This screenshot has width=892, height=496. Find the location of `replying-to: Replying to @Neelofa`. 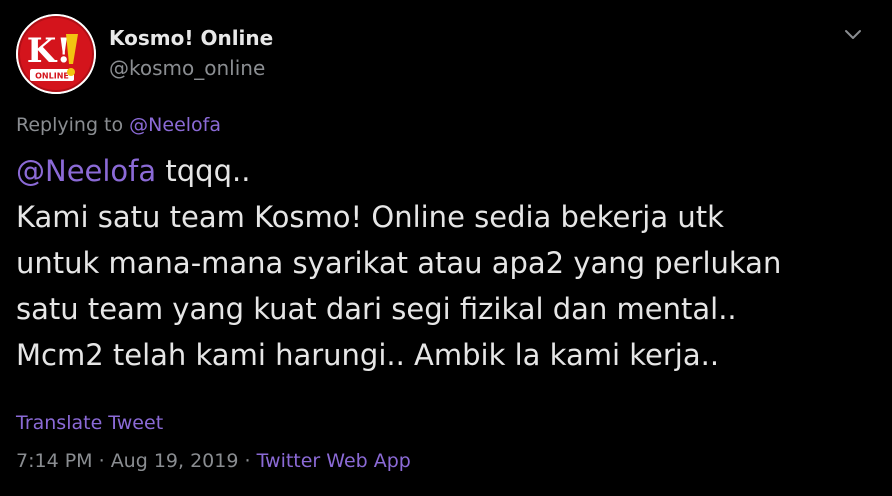

replying-to: Replying to @Neelofa is located at coordinates (118, 125).